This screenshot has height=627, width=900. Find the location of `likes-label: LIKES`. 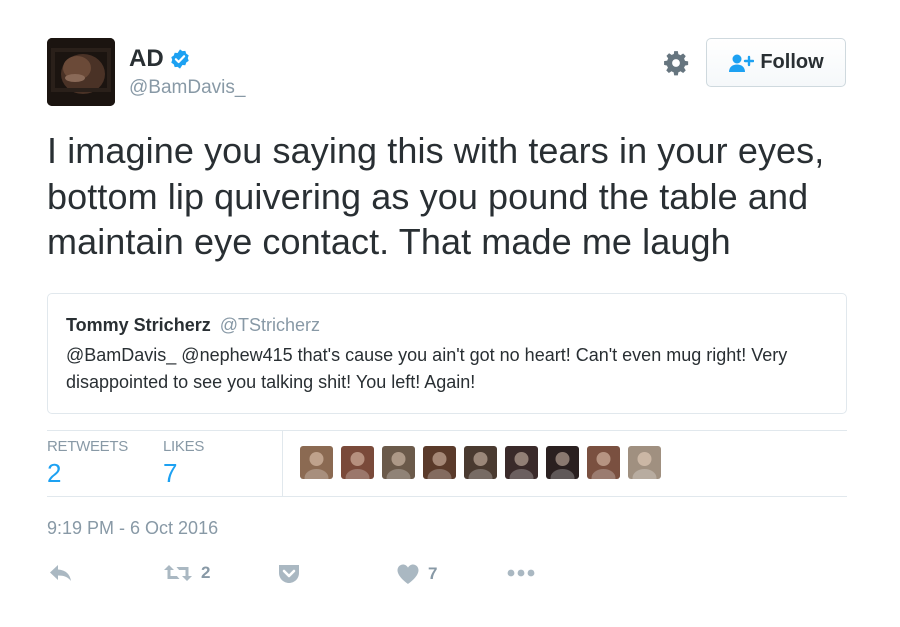

likes-label: LIKES is located at coordinates (184, 446).